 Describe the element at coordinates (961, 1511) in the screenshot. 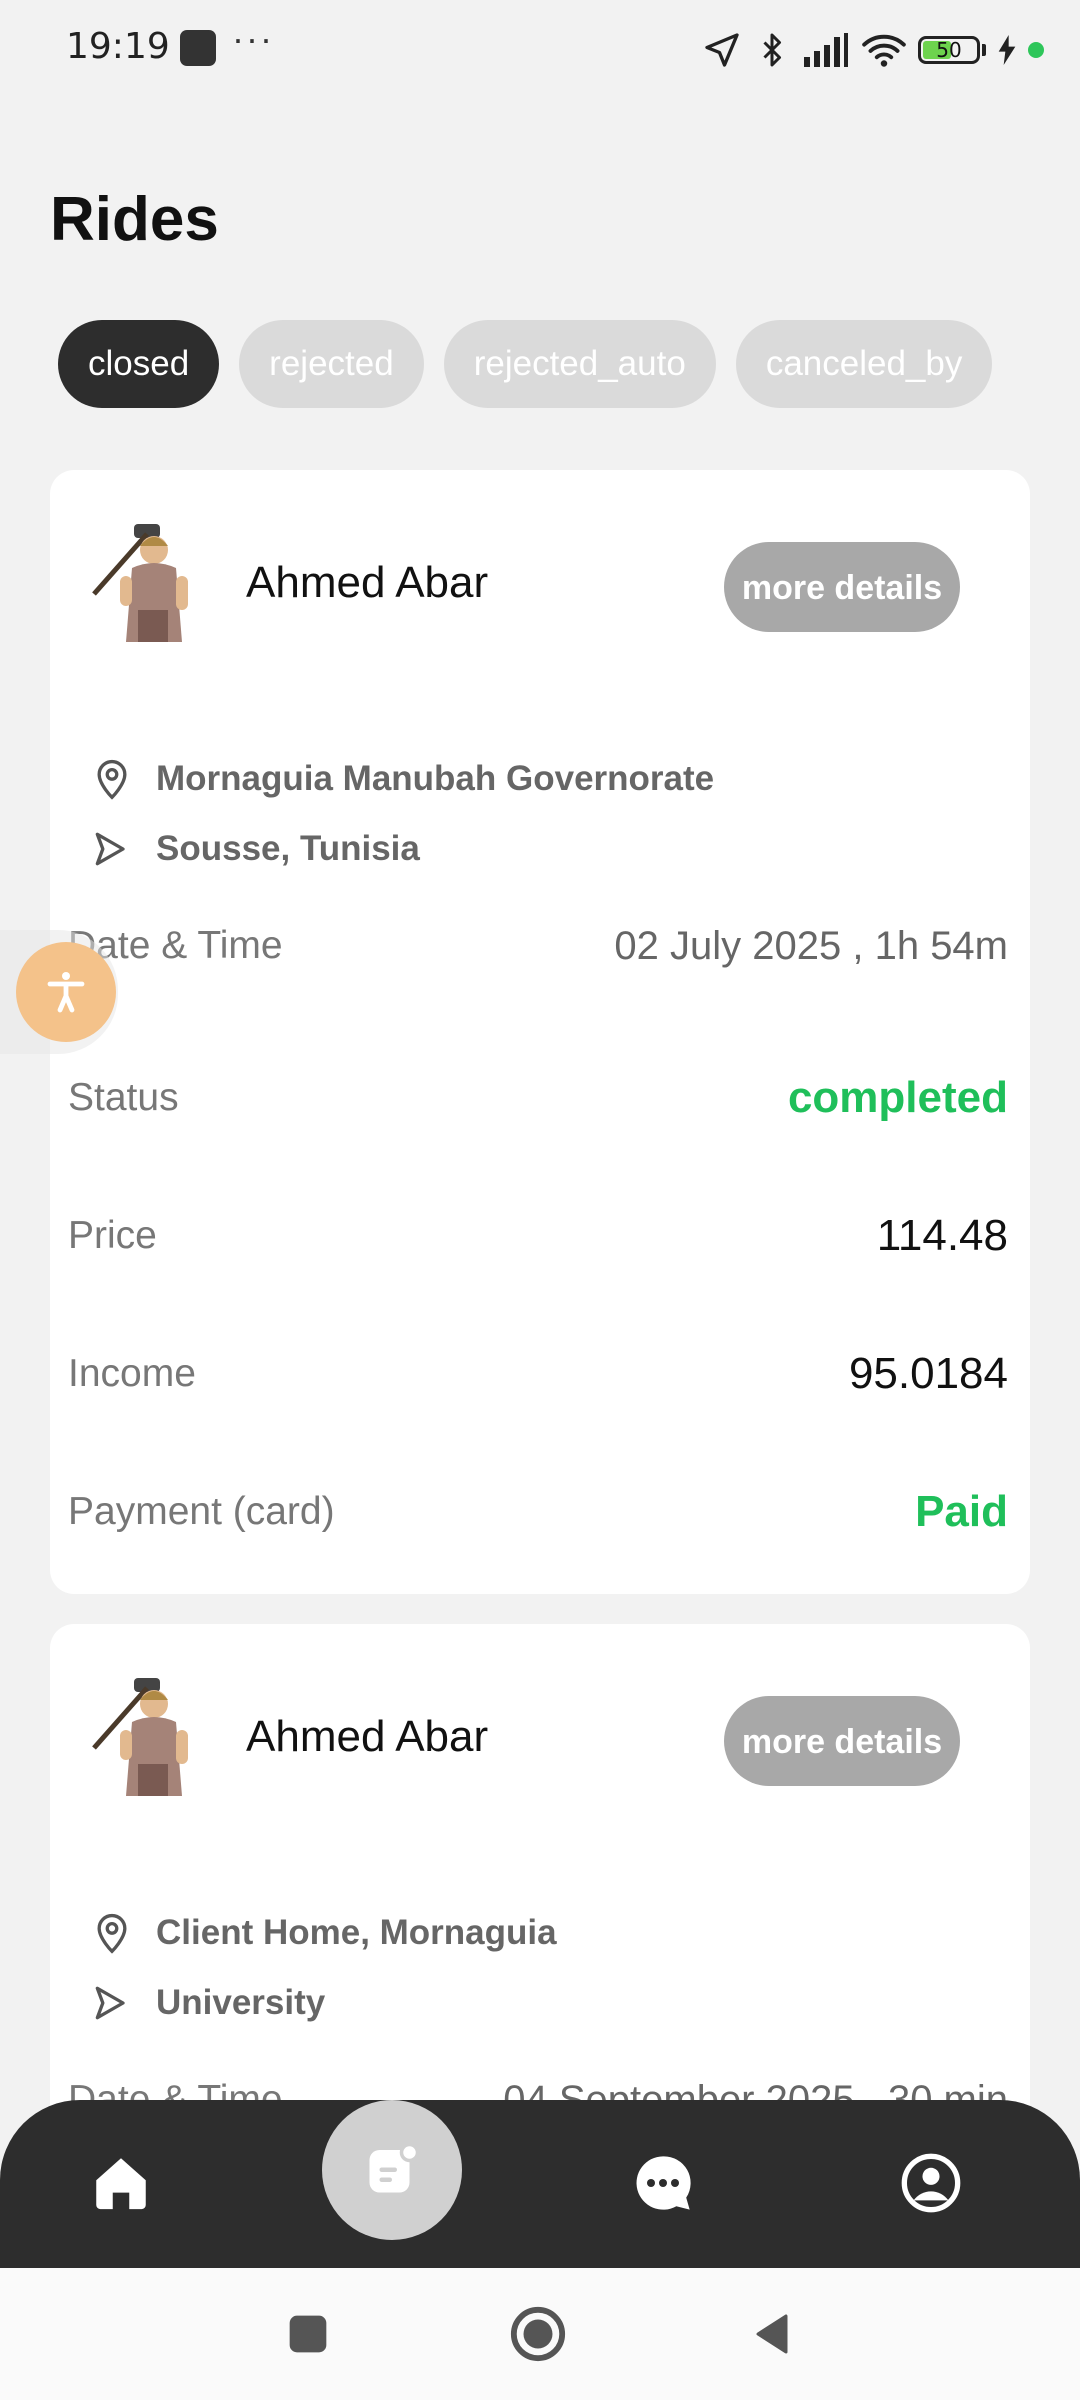

I see `payment-value: Paid` at that location.